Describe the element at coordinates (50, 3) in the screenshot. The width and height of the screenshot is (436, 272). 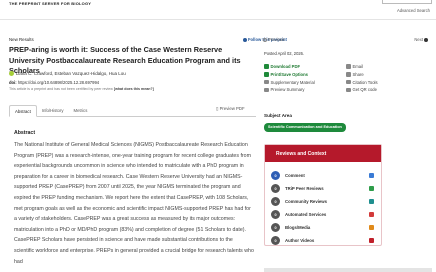
I see `site-tagline: THE PREPRINT SERVER FOR BIOLOGY` at that location.